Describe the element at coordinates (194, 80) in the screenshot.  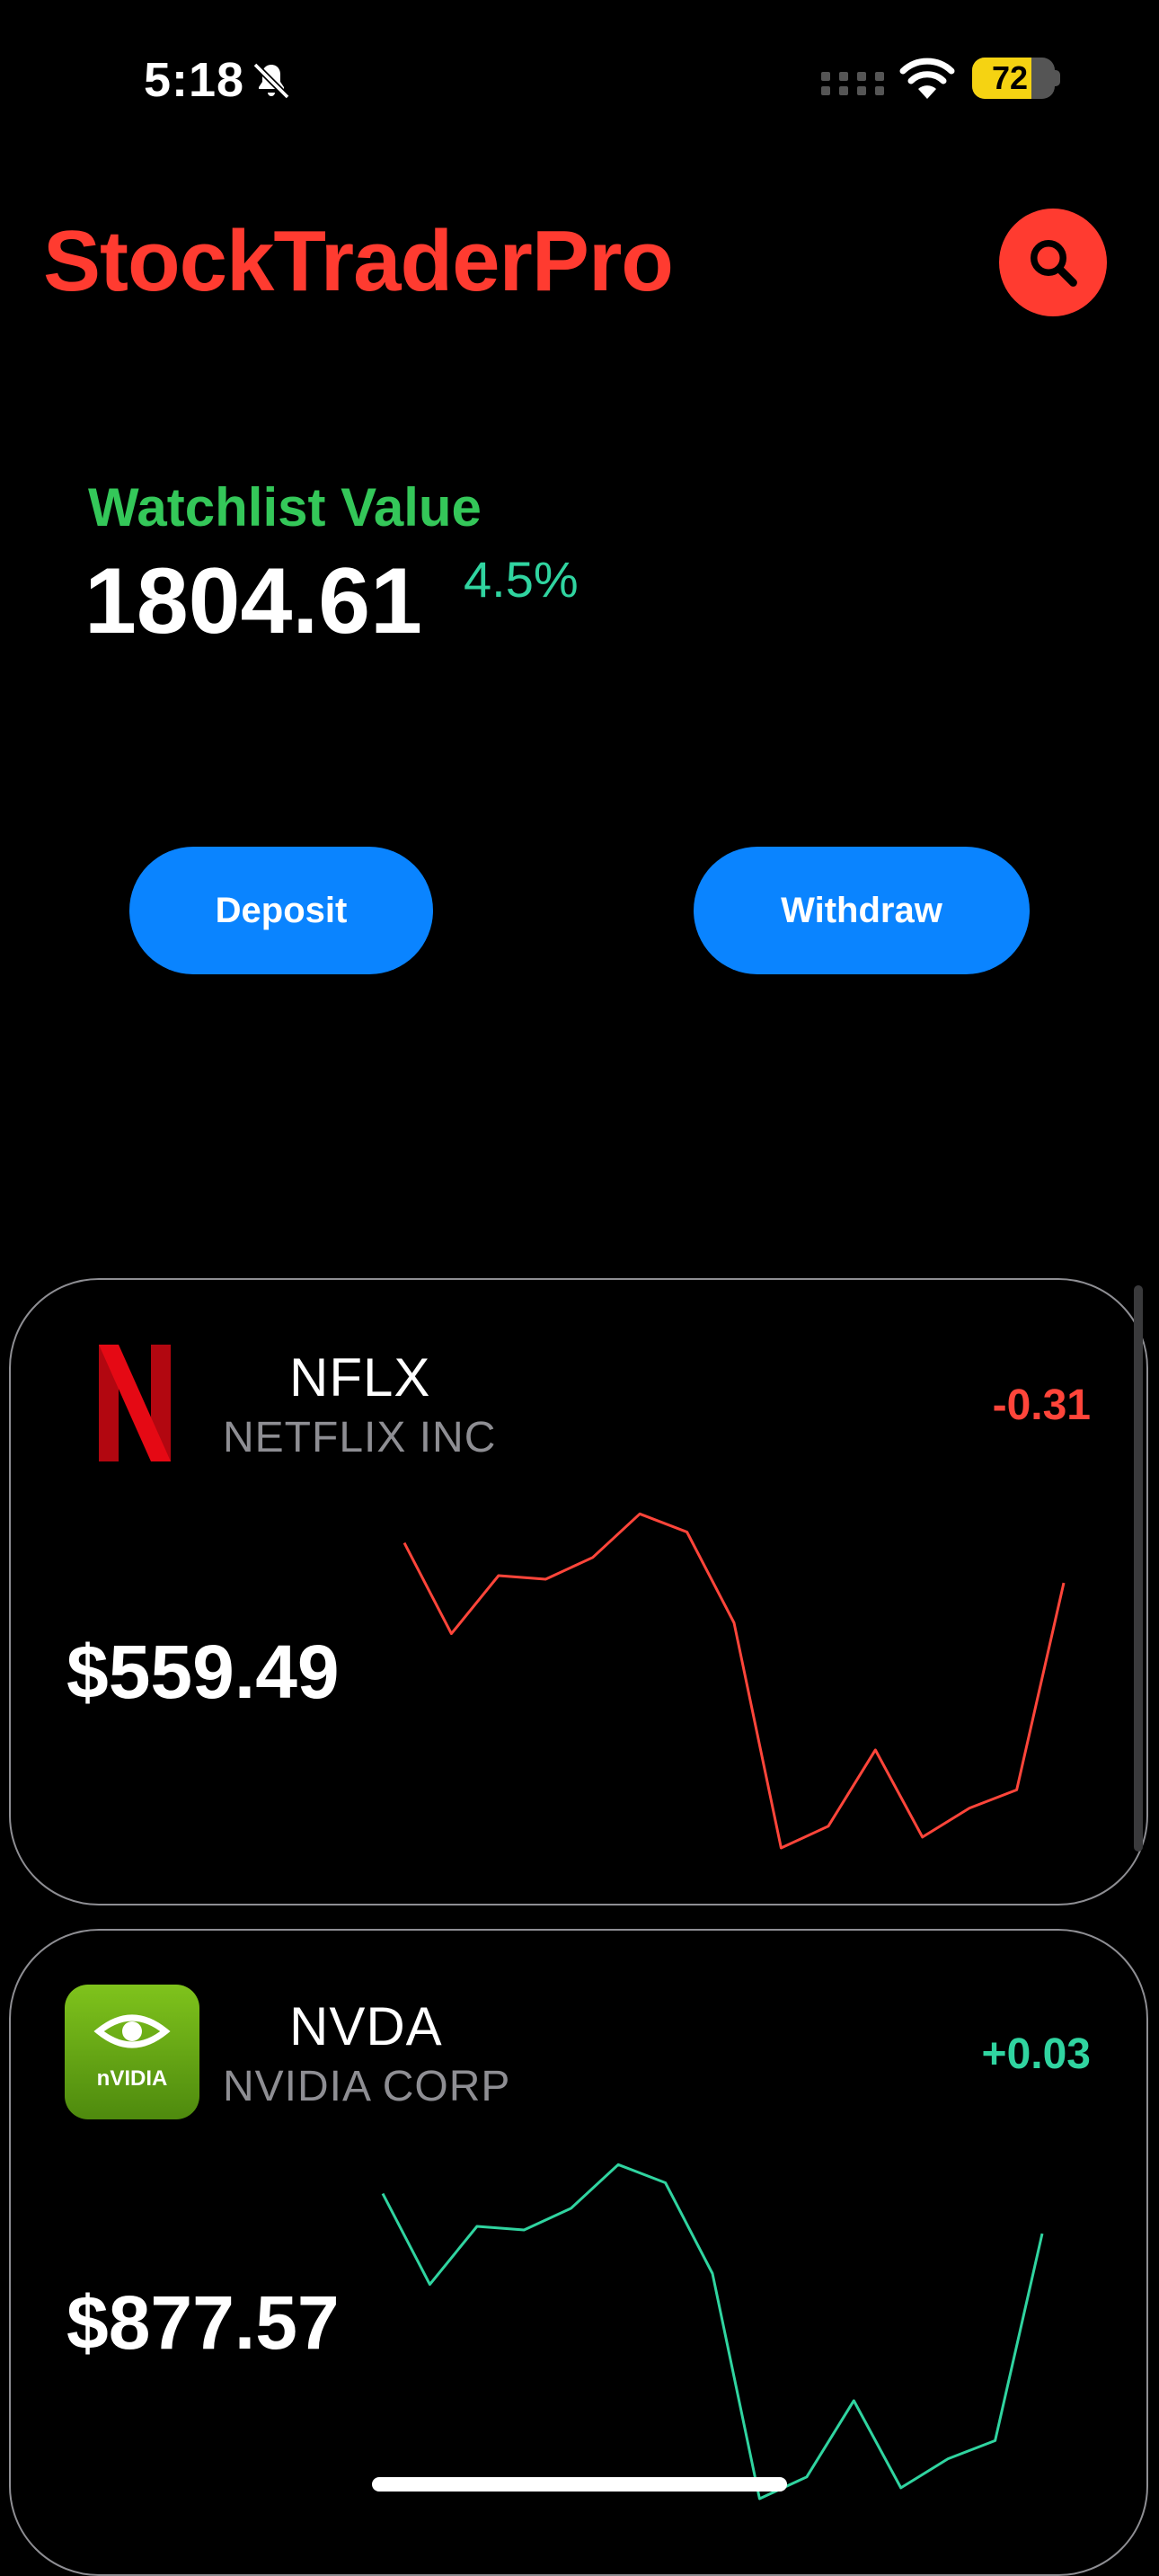
I see `status-time: 5:18` at that location.